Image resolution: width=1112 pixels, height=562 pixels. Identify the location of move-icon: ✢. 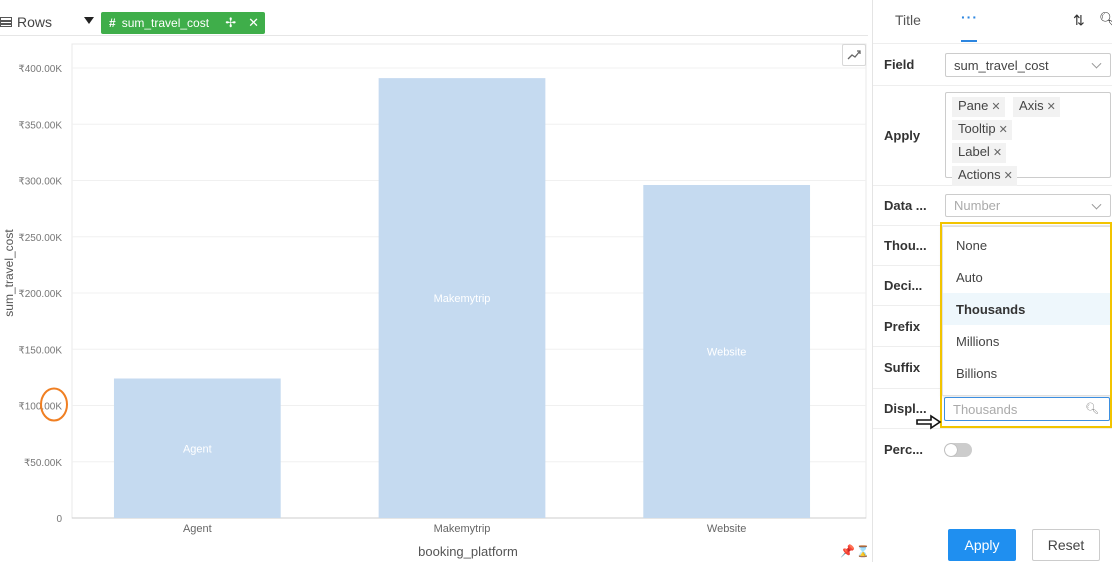
(230, 23).